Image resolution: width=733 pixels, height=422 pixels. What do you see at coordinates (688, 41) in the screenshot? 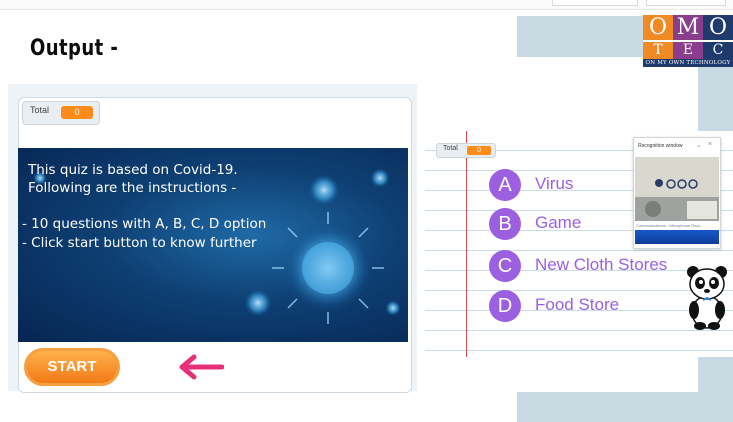
I see `omotec-logo: O M O T E C On My Own Technology` at bounding box center [688, 41].